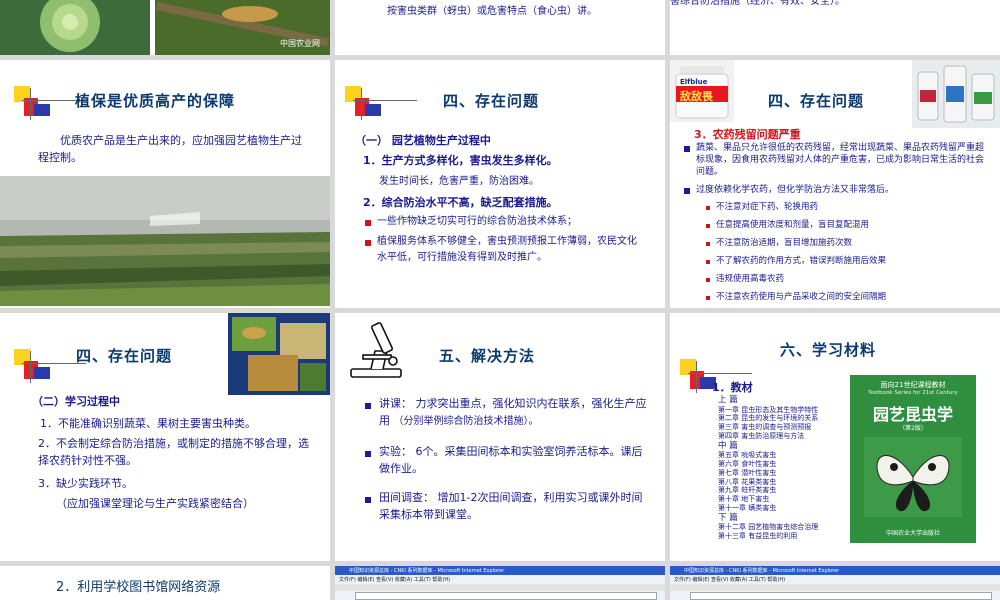 This screenshot has width=1000, height=600. What do you see at coordinates (784, 243) in the screenshot?
I see `pesticide-sub-3: 不注意防治适期，盲目增加施药次数` at bounding box center [784, 243].